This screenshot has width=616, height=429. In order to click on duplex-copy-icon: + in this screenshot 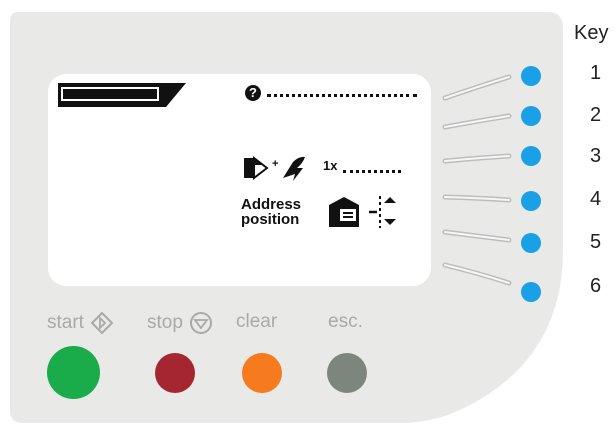, I will do `click(274, 168)`.